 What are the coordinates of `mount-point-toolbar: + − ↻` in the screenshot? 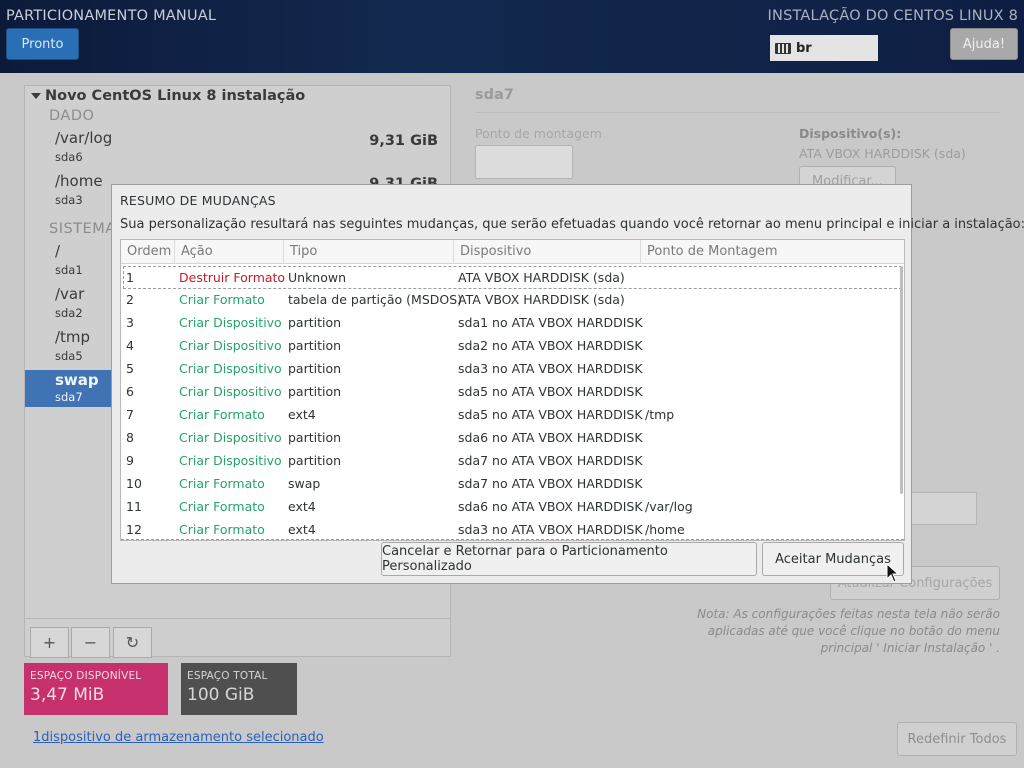 It's located at (237, 638).